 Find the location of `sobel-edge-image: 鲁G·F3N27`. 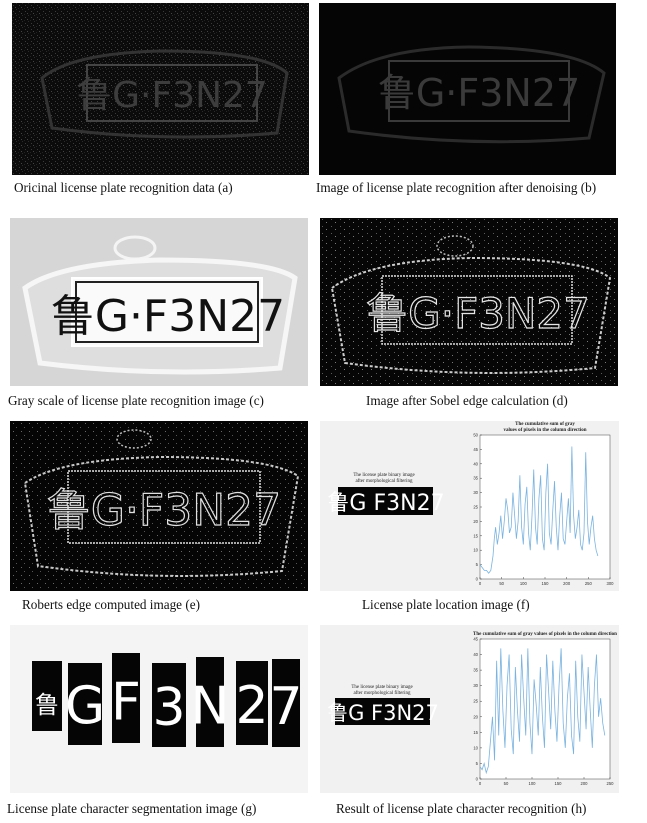

sobel-edge-image: 鲁G·F3N27 is located at coordinates (469, 302).